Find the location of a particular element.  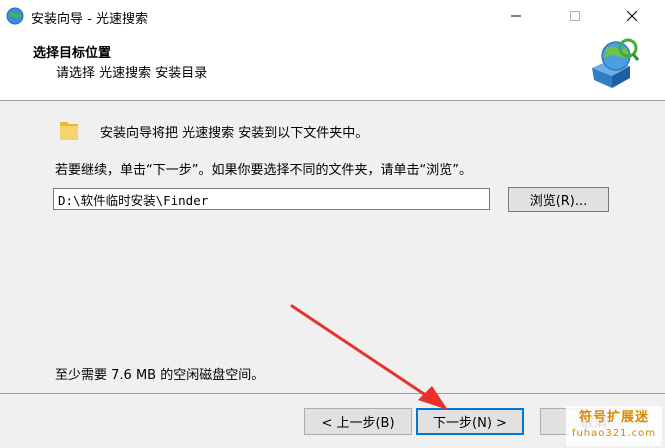

disk-space-text: 至少需要 7.6 MB 的空闲磁盘空间。 is located at coordinates (160, 375).